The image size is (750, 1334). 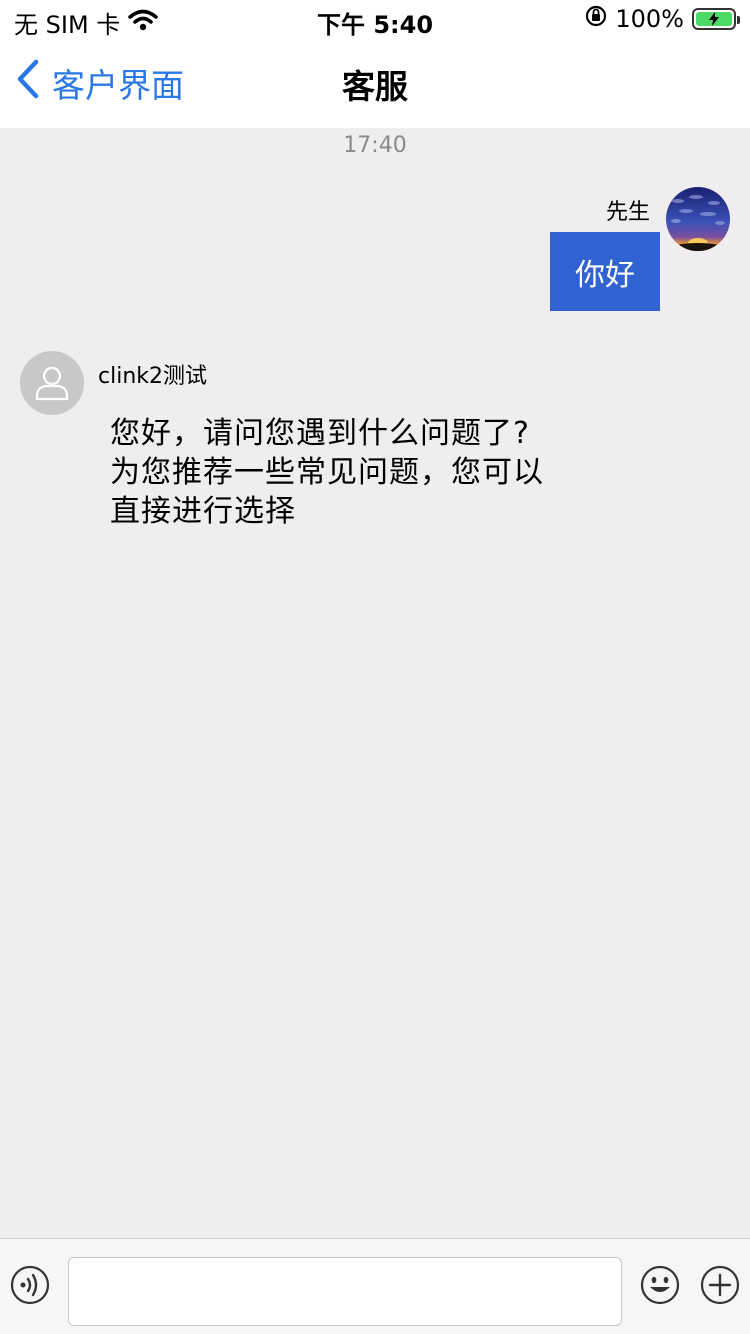 I want to click on input-bar, so click(x=375, y=1286).